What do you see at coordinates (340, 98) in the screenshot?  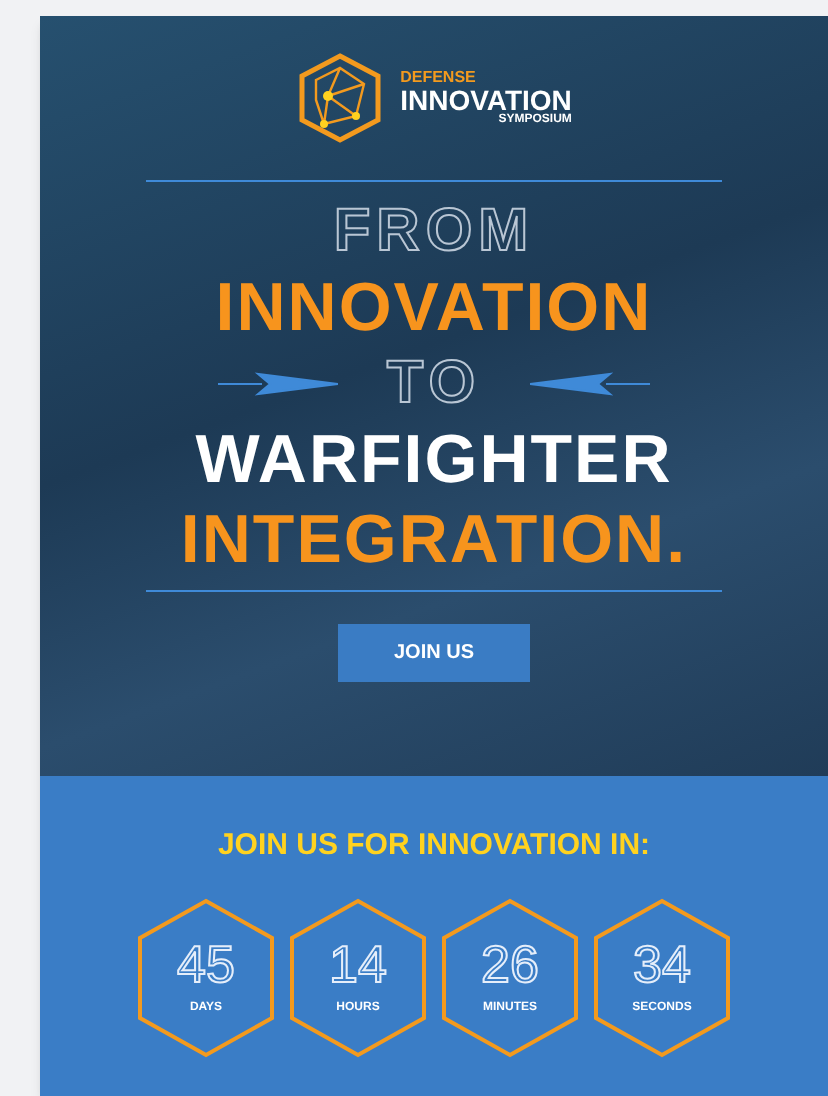 I see `hexagon-network-logo-icon` at bounding box center [340, 98].